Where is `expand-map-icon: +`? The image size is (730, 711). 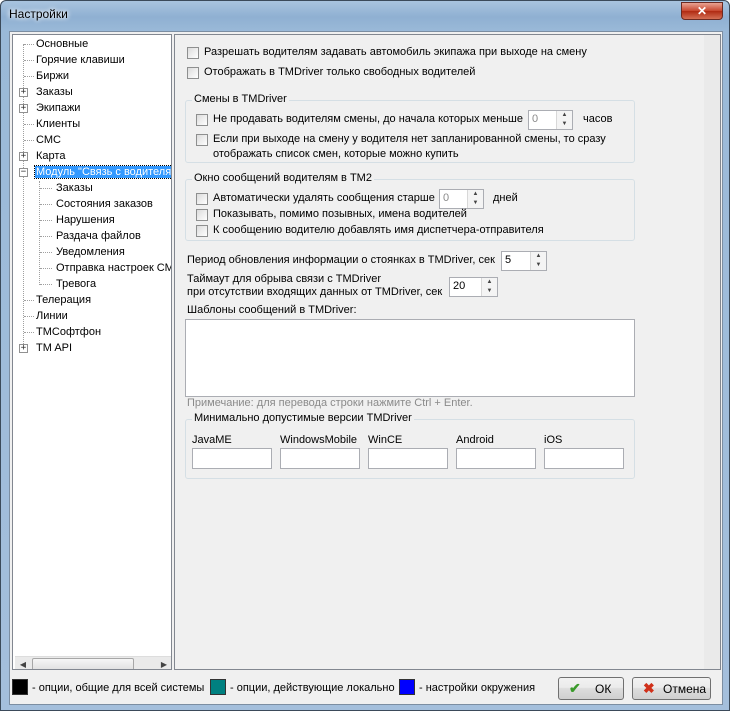
expand-map-icon: + is located at coordinates (23, 156).